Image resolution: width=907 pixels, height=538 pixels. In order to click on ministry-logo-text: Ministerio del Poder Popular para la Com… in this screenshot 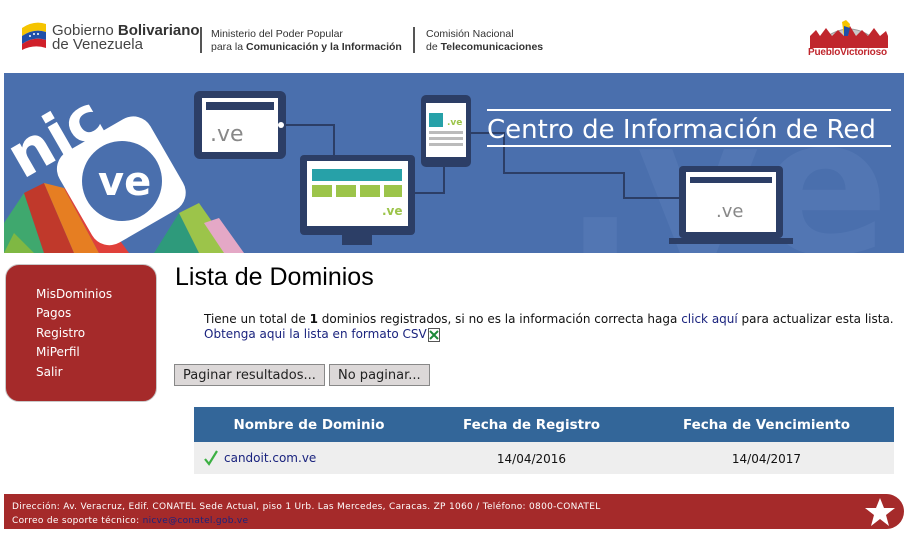, I will do `click(306, 40)`.